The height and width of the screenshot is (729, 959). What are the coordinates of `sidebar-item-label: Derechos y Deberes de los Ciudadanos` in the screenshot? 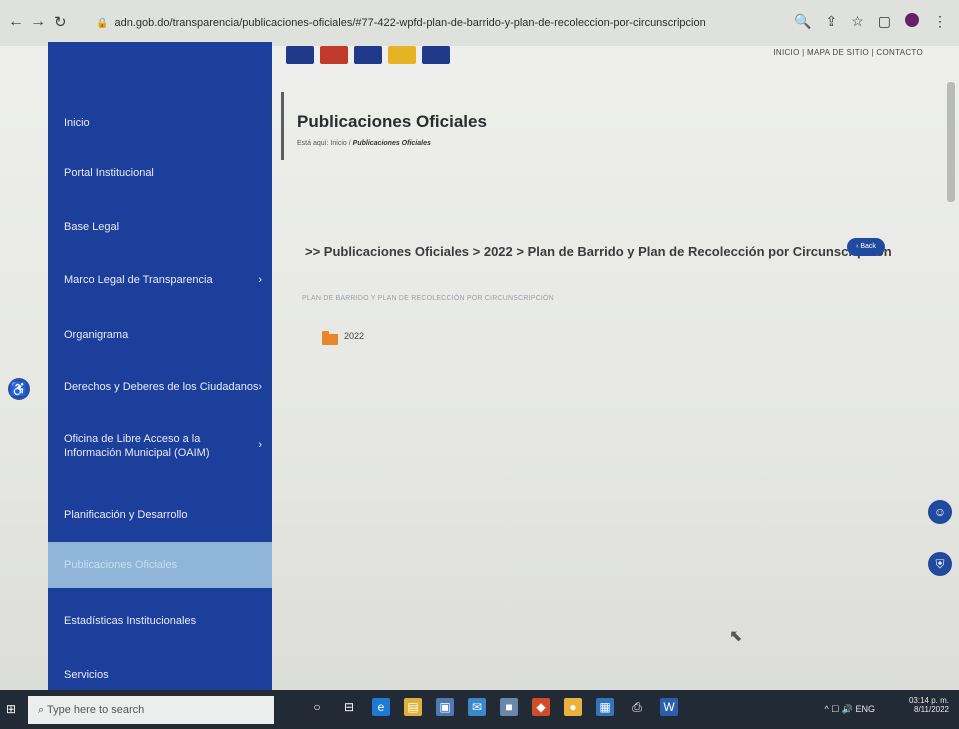 It's located at (161, 387).